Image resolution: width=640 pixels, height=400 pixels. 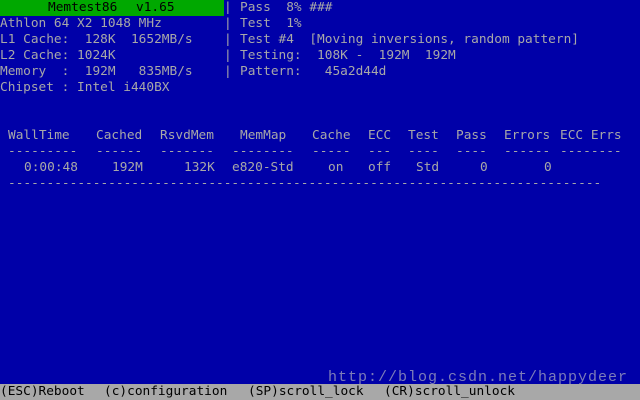 What do you see at coordinates (548, 167) in the screenshot?
I see `value-errors: 0` at bounding box center [548, 167].